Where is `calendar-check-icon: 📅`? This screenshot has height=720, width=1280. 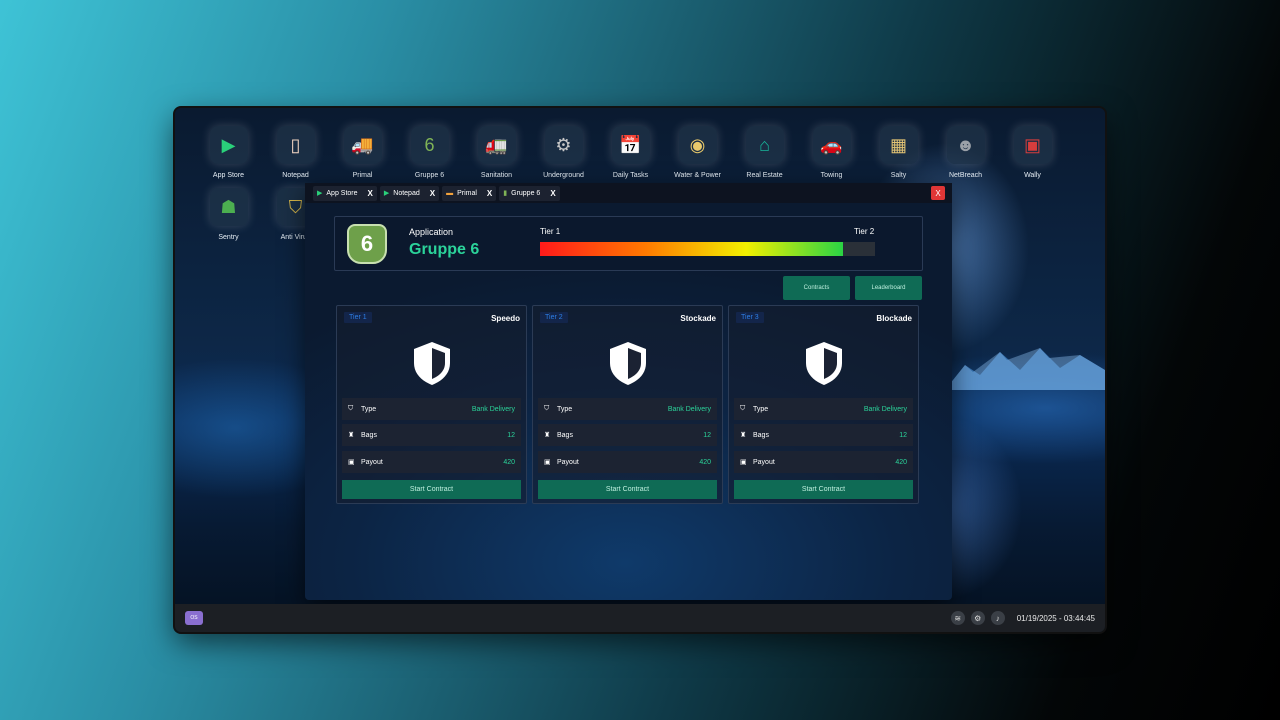 calendar-check-icon: 📅 is located at coordinates (630, 145).